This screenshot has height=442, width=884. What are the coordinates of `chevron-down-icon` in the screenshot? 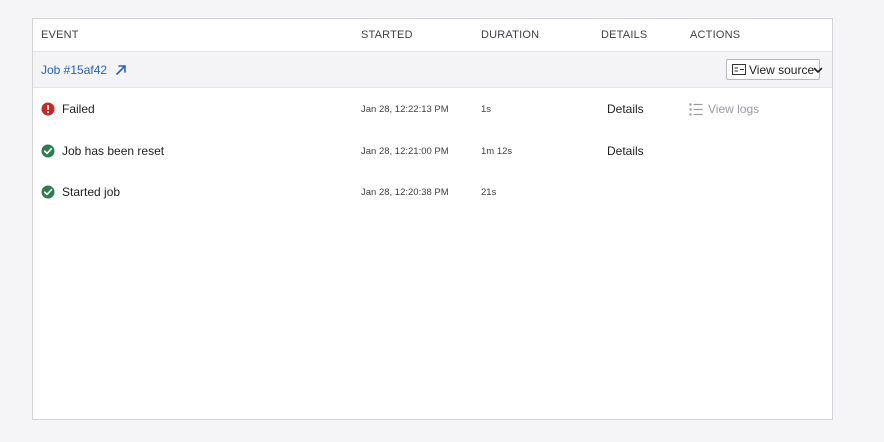 It's located at (818, 70).